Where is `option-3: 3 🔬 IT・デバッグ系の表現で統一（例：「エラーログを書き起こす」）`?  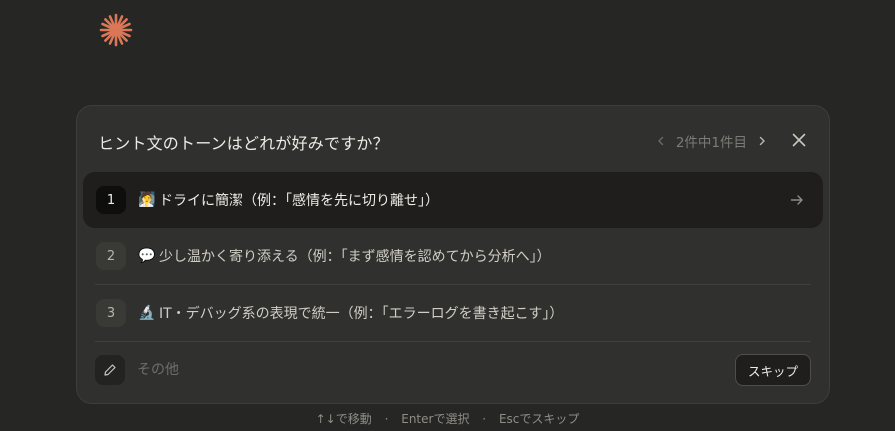
option-3: 3 🔬 IT・デバッグ系の表現で統一（例：「エラーログを書き起こす」） is located at coordinates (453, 313).